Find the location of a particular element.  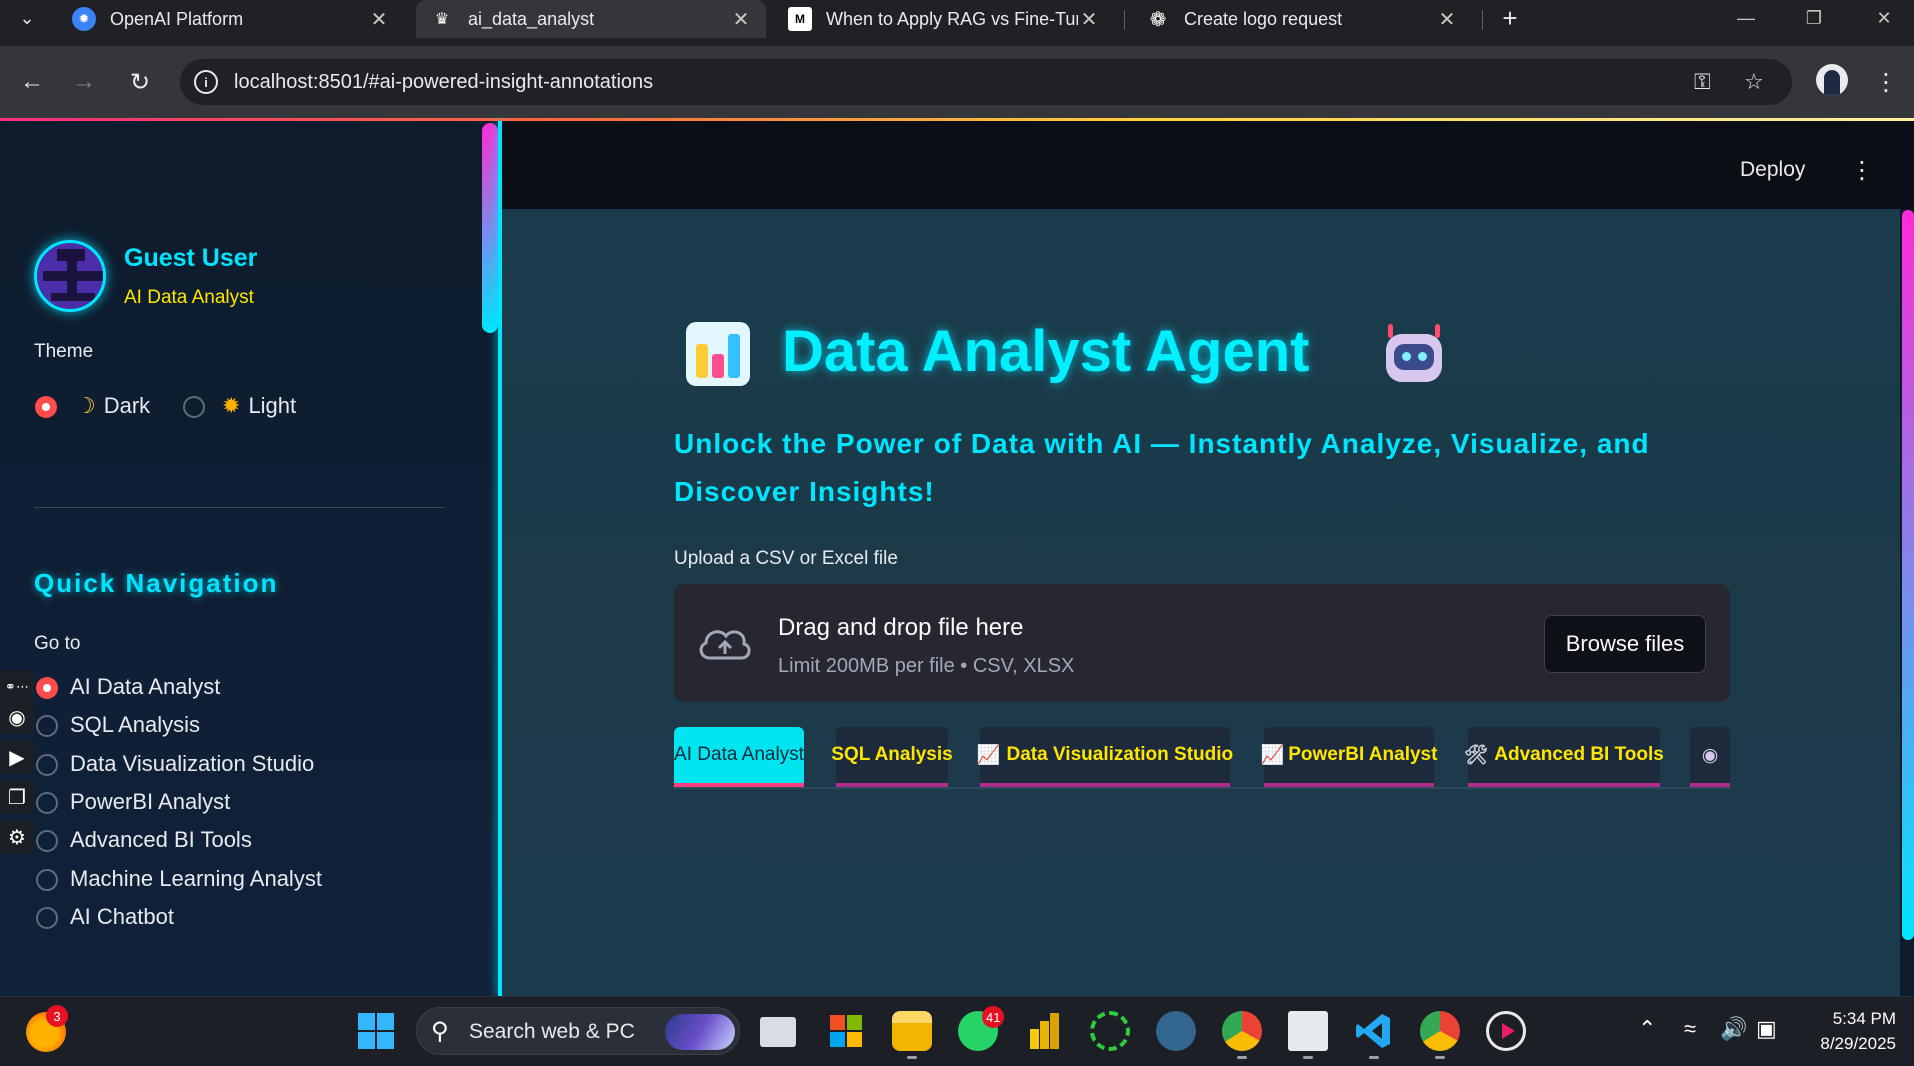

tab-machine-learning-overflow: ◉ is located at coordinates (1710, 757).